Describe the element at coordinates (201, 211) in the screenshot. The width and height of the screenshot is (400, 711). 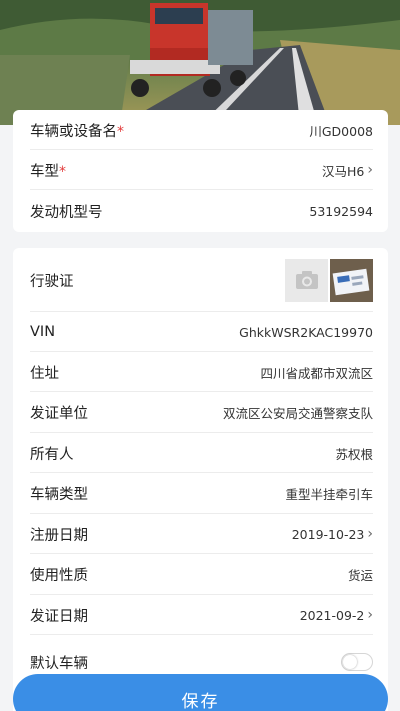
I see `engine-model-row: 发动机型号 53192594` at that location.